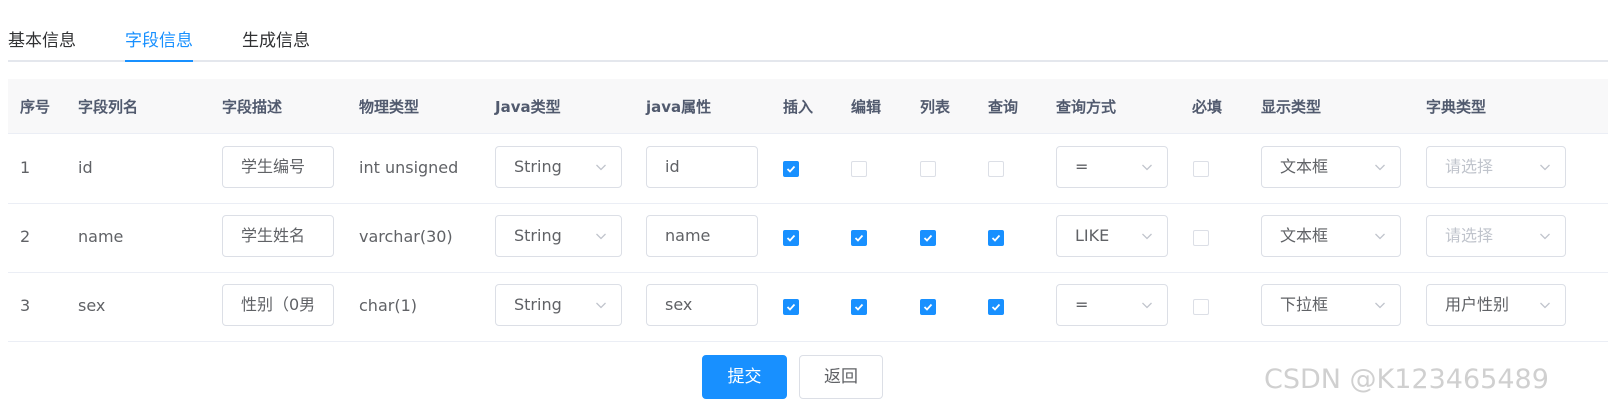 The height and width of the screenshot is (418, 1608). I want to click on description-input: 学生编号, so click(278, 167).